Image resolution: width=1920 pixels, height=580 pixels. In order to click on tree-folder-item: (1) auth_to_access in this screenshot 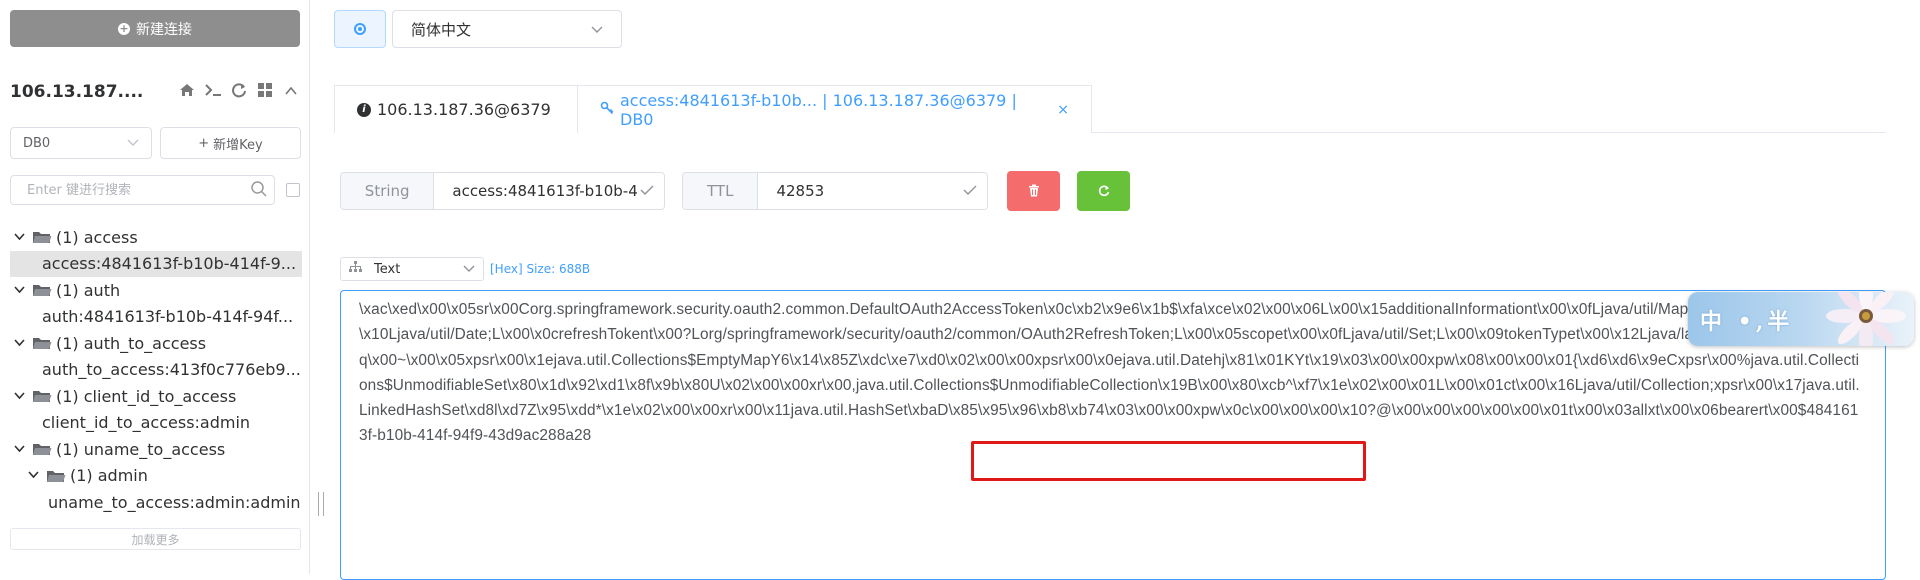, I will do `click(156, 343)`.